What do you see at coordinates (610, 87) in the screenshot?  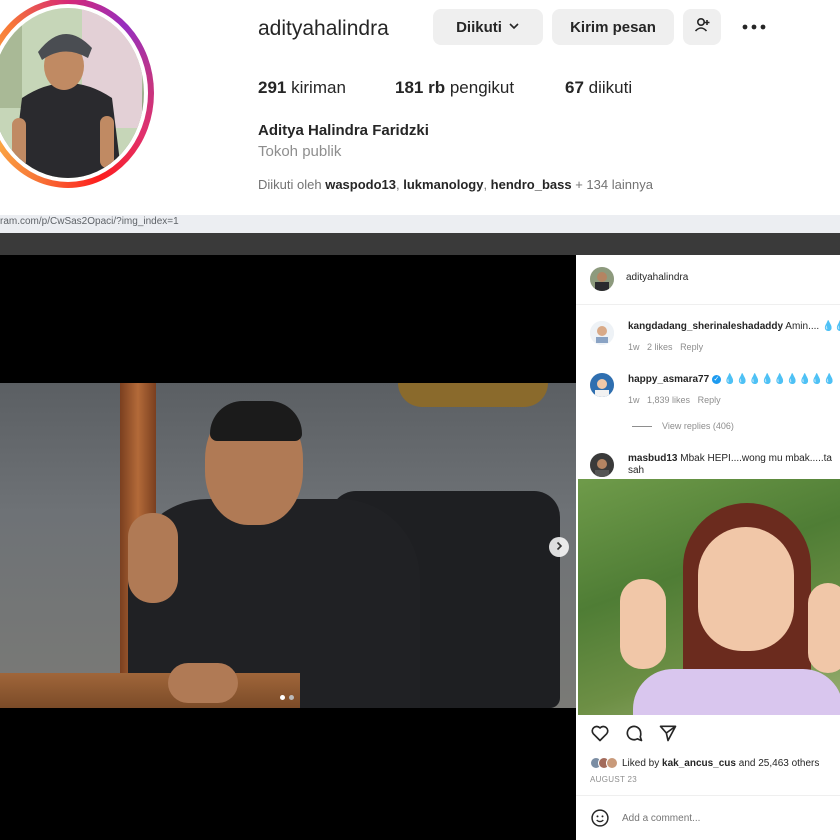 I see `following-label: diikuti` at bounding box center [610, 87].